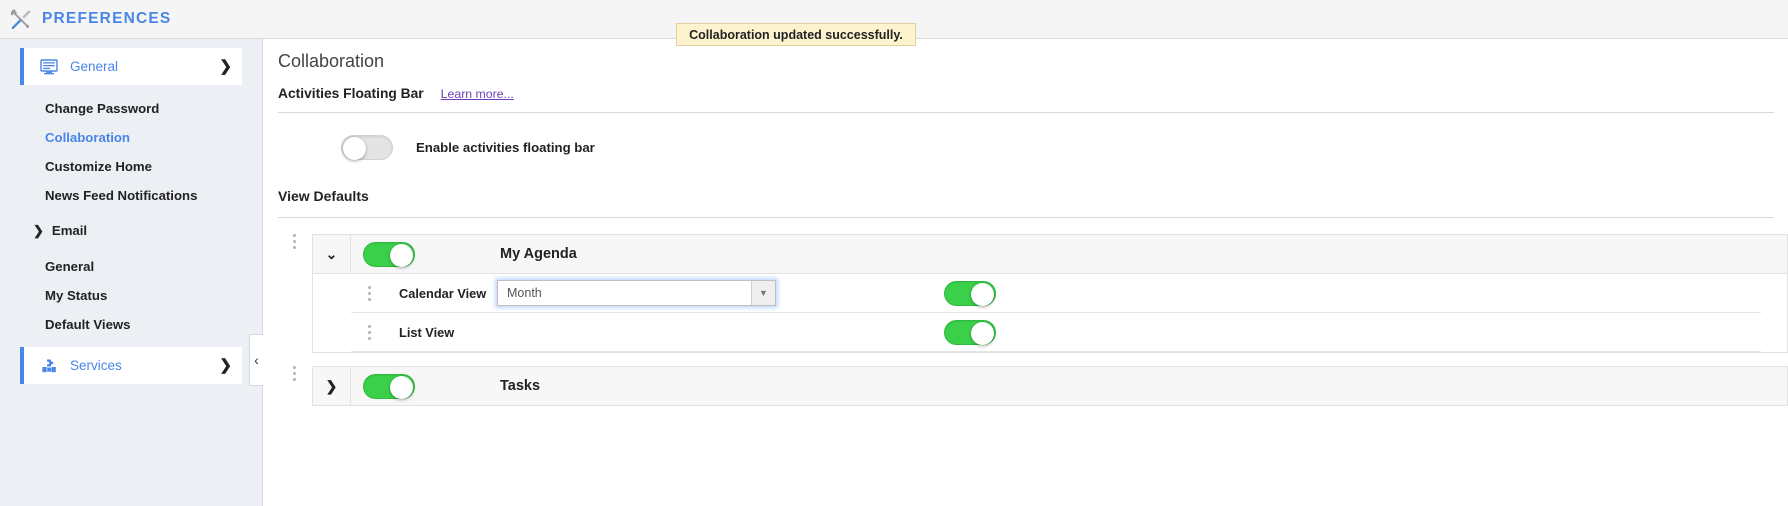 This screenshot has width=1788, height=506. I want to click on enable-floating-bar-row: Enable activities floating bar, so click(1064, 147).